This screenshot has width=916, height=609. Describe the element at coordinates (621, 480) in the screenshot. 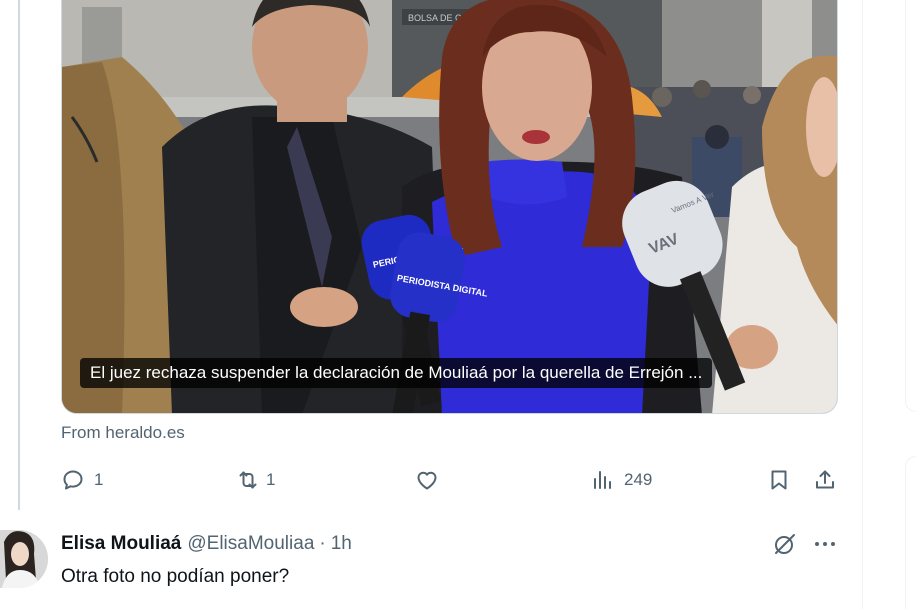

I see `views-button: 249` at that location.